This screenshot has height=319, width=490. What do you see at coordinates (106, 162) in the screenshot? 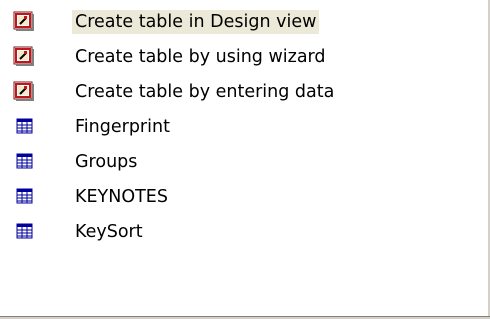
I see `list-item-label: Groups` at bounding box center [106, 162].